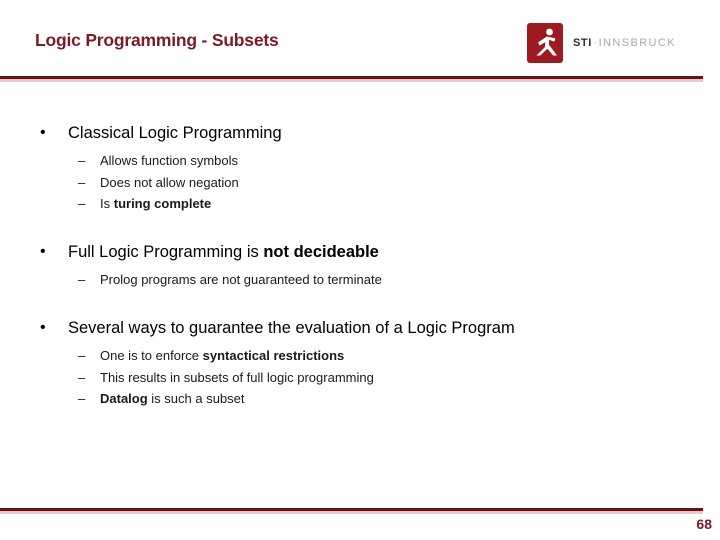 The height and width of the screenshot is (540, 720). I want to click on sub-bullet-does-not-allow-negation: – Does not allow negation, so click(360, 183).